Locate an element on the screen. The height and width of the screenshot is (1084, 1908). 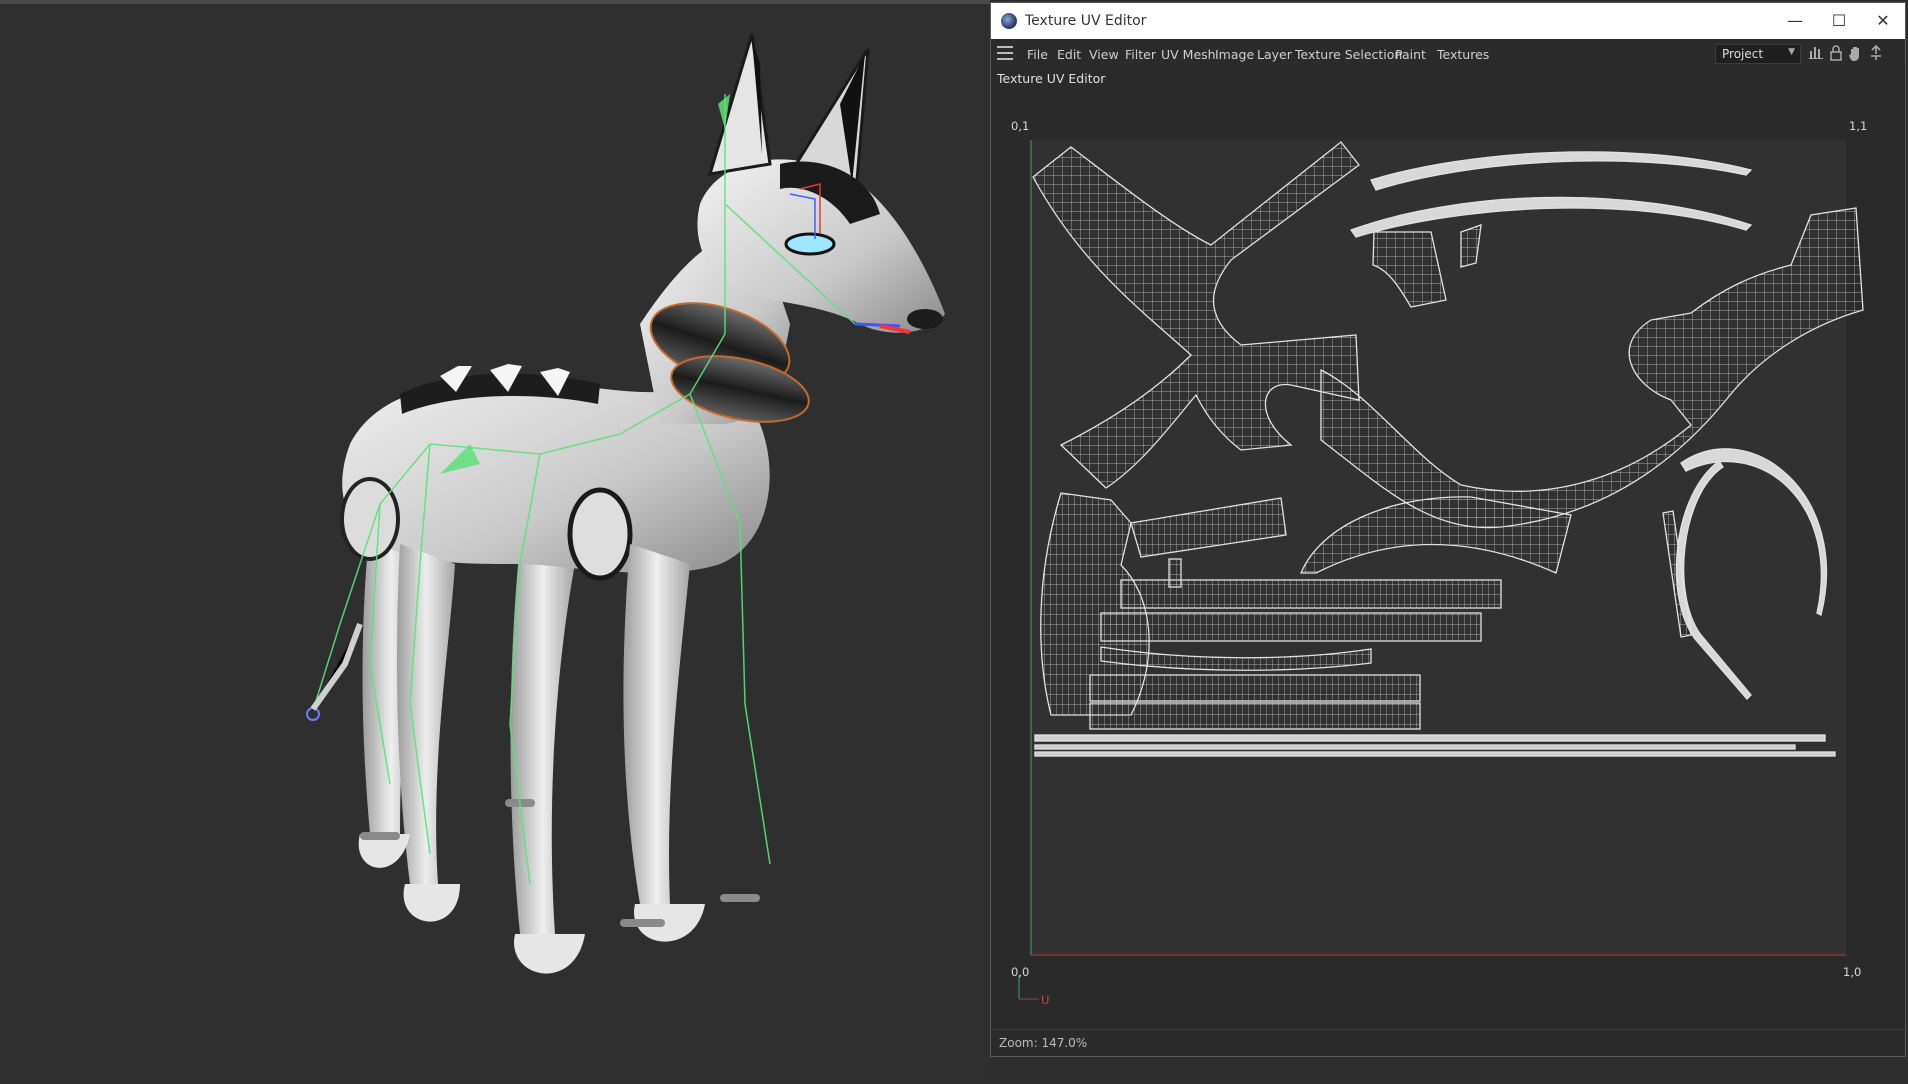
uv-corner-bottom-right: 1,0 is located at coordinates (1852, 972).